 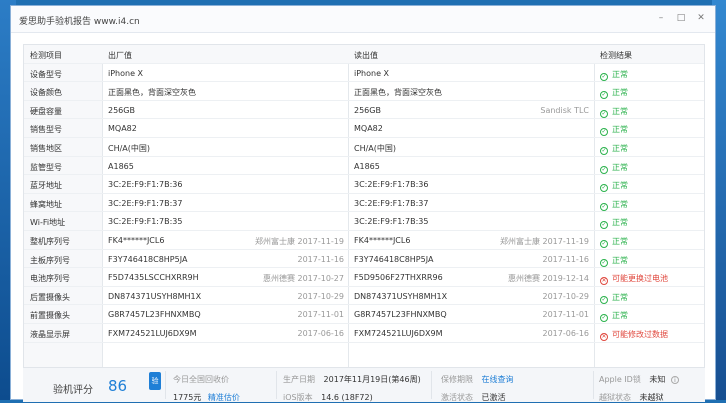 I want to click on divider, so click(x=431, y=385).